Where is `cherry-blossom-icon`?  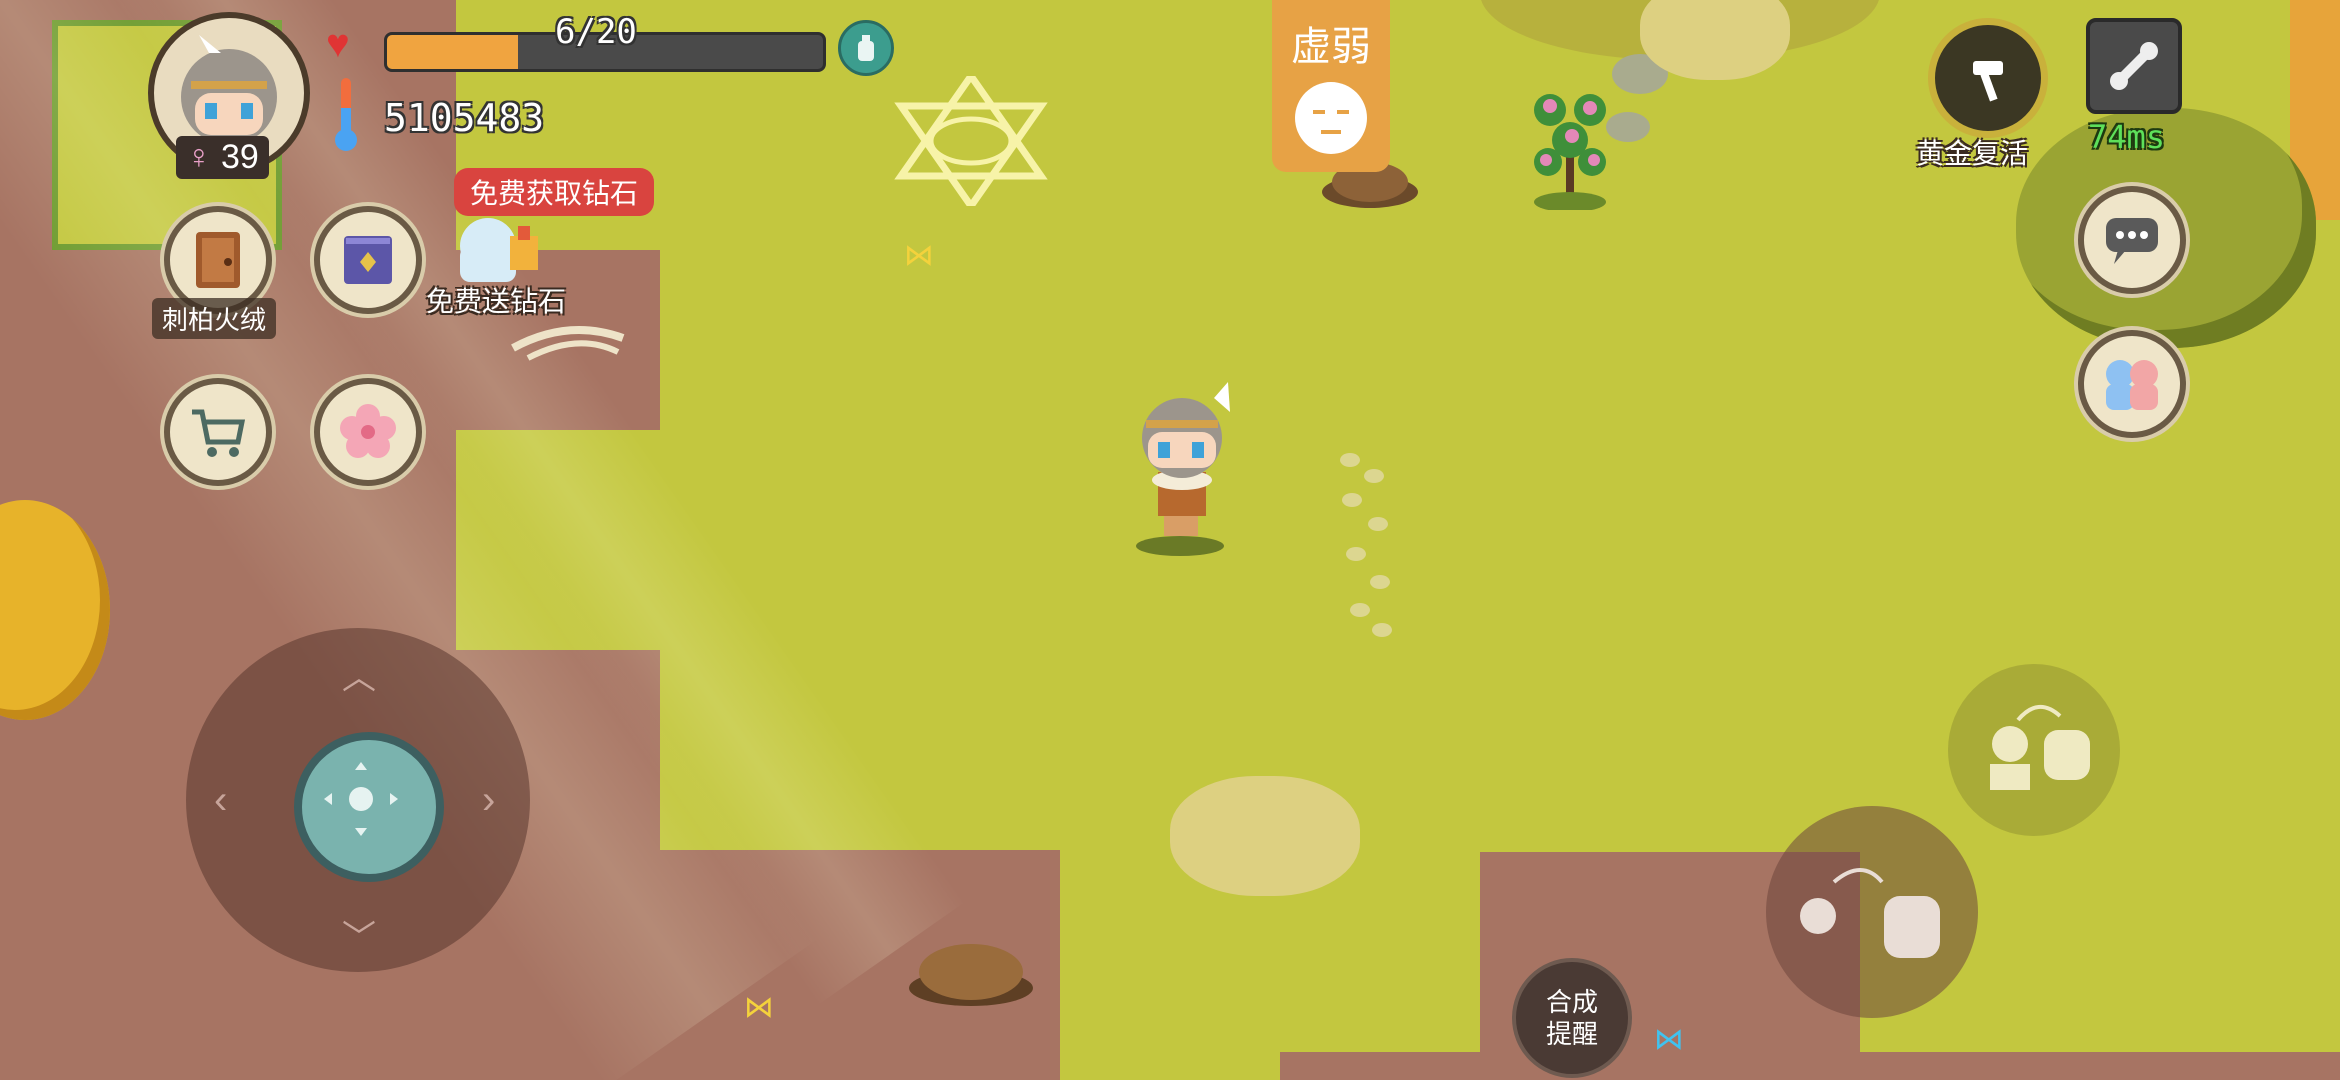
cherry-blossom-icon is located at coordinates (368, 431).